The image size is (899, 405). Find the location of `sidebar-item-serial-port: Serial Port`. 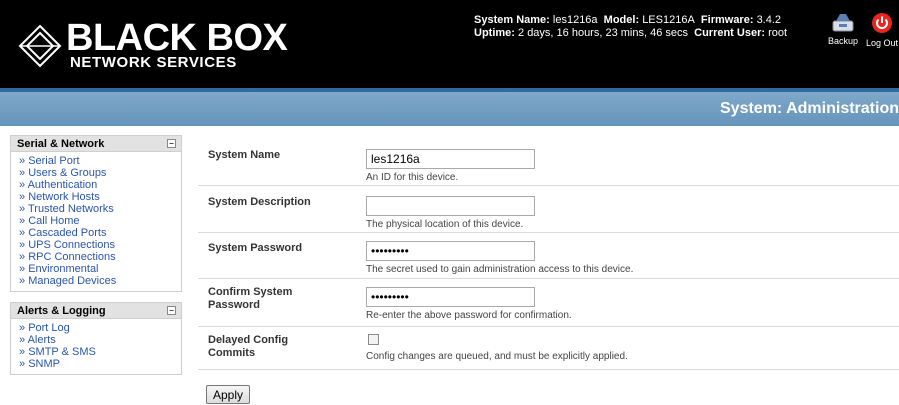

sidebar-item-serial-port: Serial Port is located at coordinates (96, 161).